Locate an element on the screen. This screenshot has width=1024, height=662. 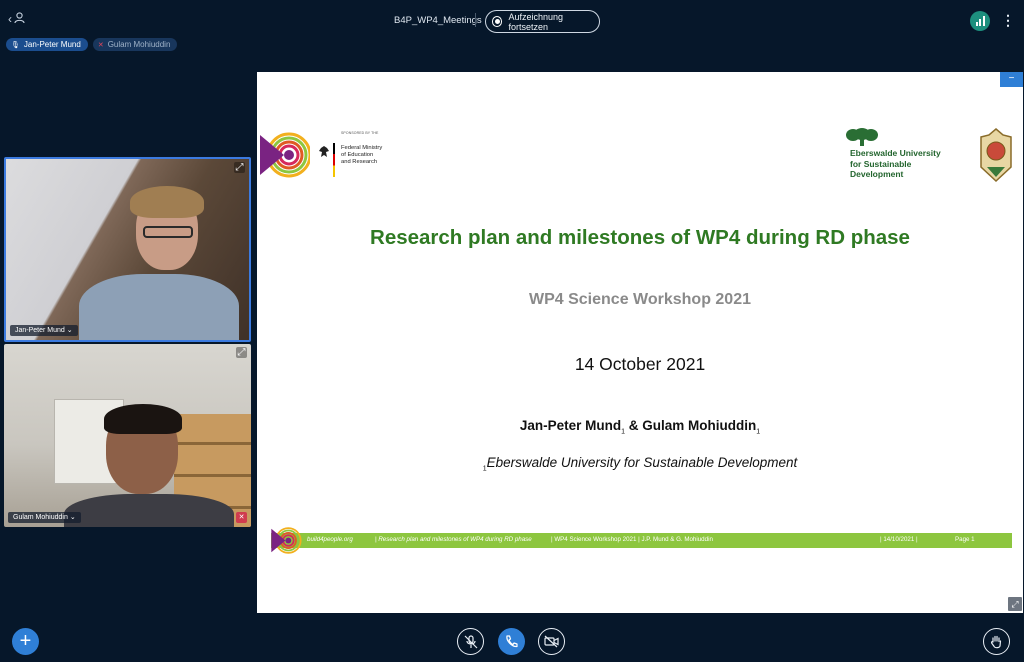
chevron-left-icon: ‹ is located at coordinates (10, 19).